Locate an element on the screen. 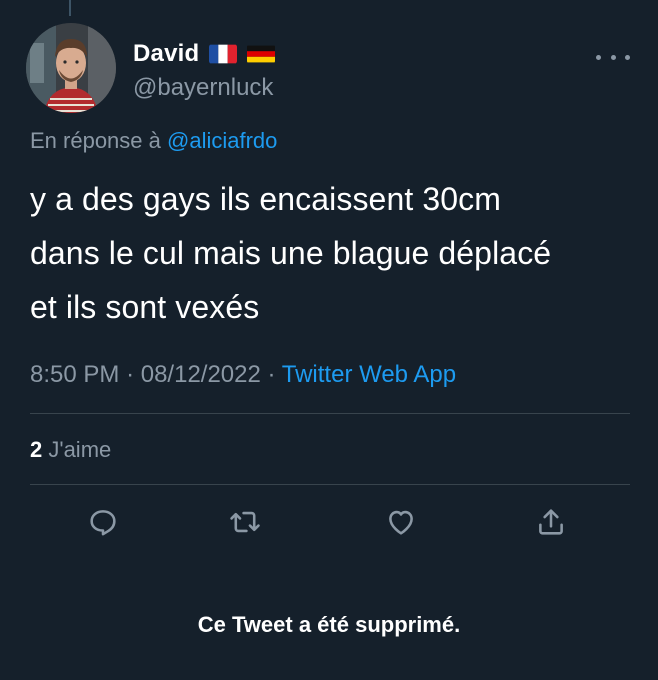  reply-icon is located at coordinates (103, 523).